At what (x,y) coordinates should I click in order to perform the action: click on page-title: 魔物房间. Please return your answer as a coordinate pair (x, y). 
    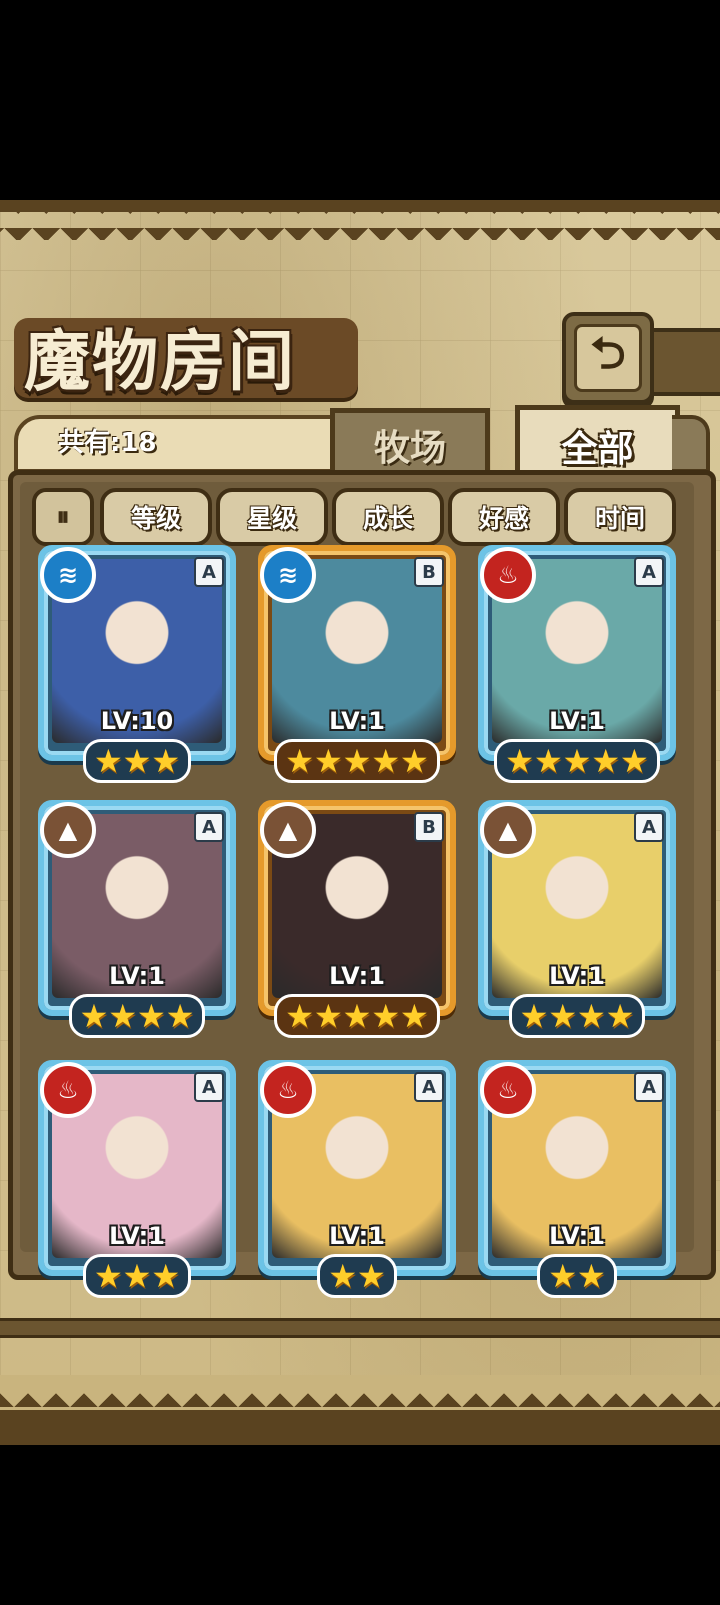
    Looking at the image, I should click on (160, 361).